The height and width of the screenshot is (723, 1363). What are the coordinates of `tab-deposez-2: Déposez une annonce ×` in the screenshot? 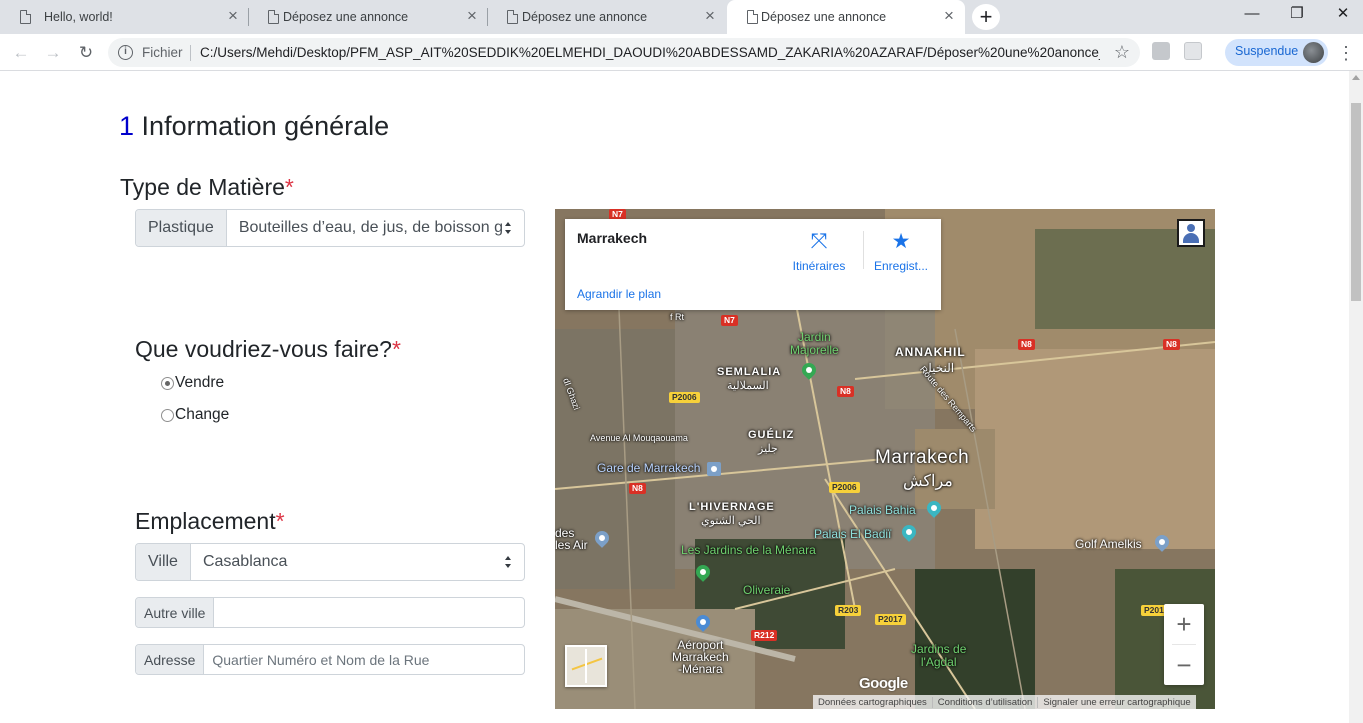 It's located at (607, 17).